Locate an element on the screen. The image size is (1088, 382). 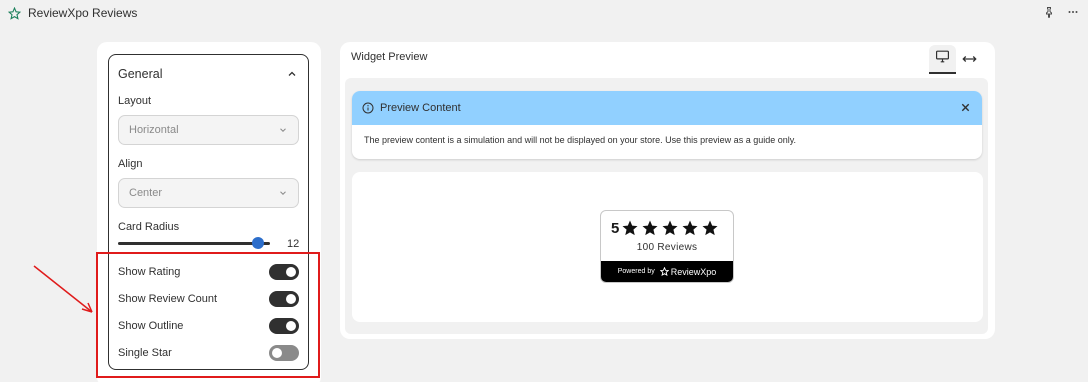
pin-icon is located at coordinates (1049, 12).